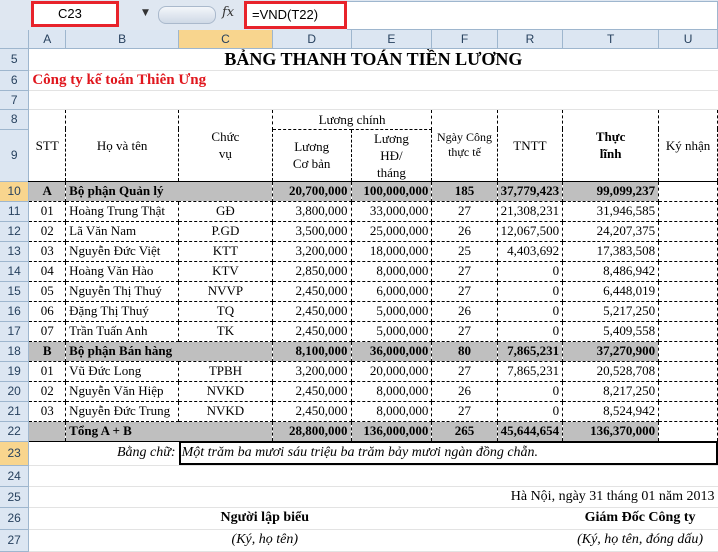  Describe the element at coordinates (225, 331) in the screenshot. I see `cell: TK` at that location.